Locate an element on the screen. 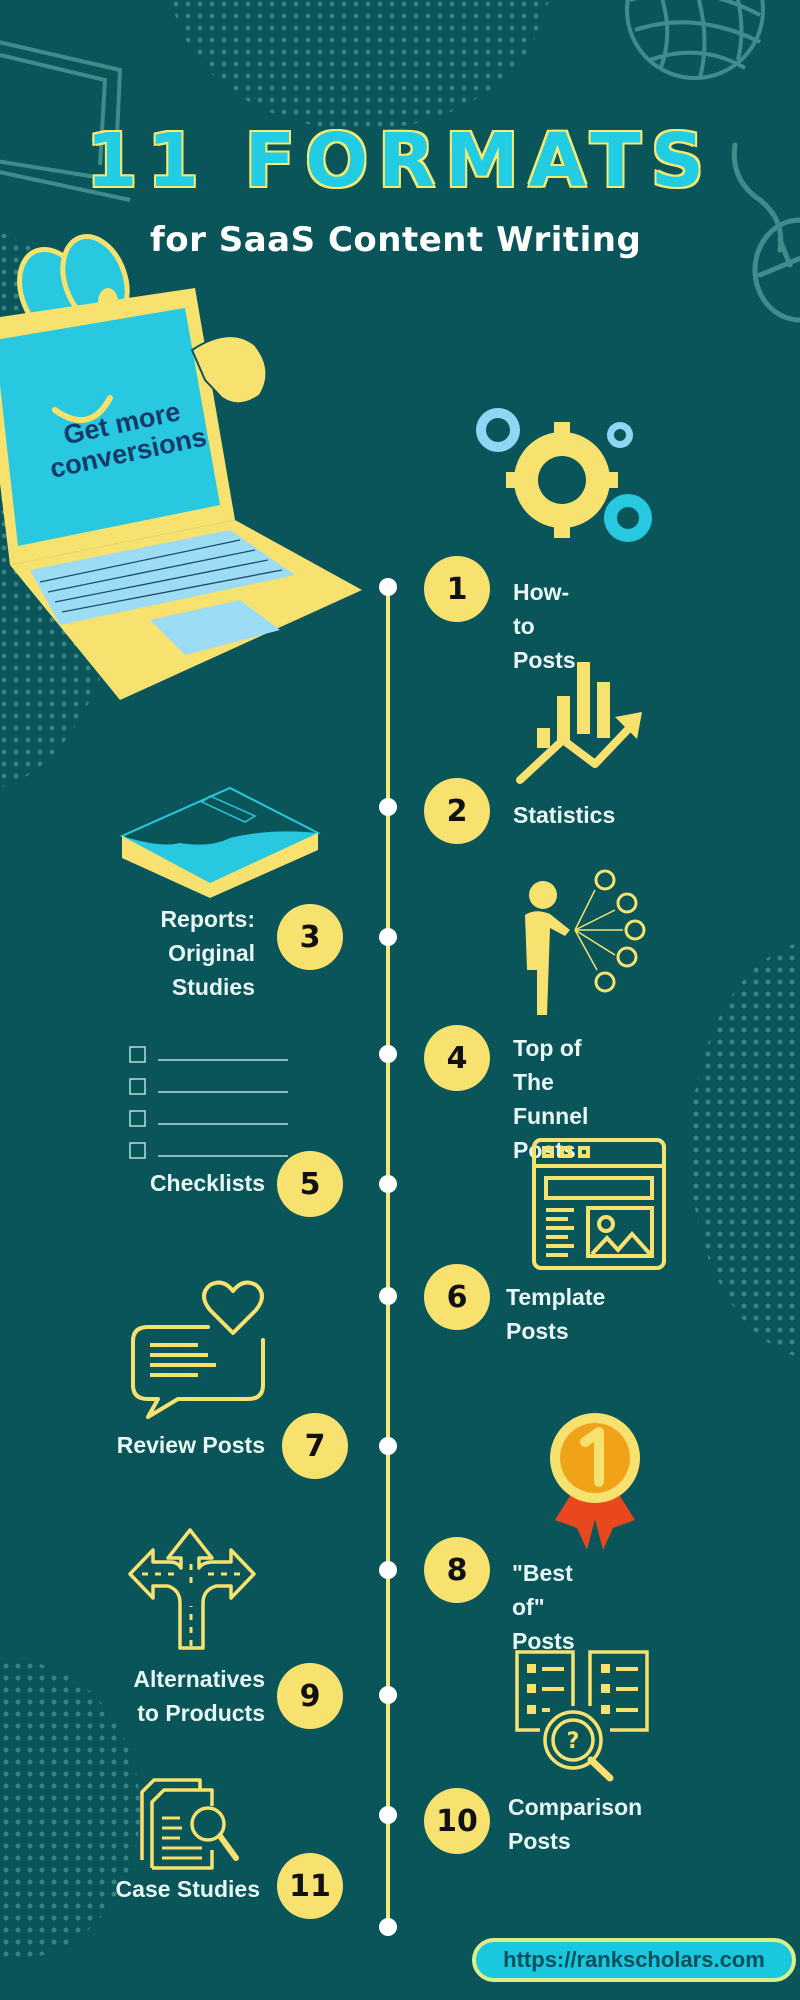 Image resolution: width=800 pixels, height=2000 pixels. number-badge: 7 is located at coordinates (315, 1446).